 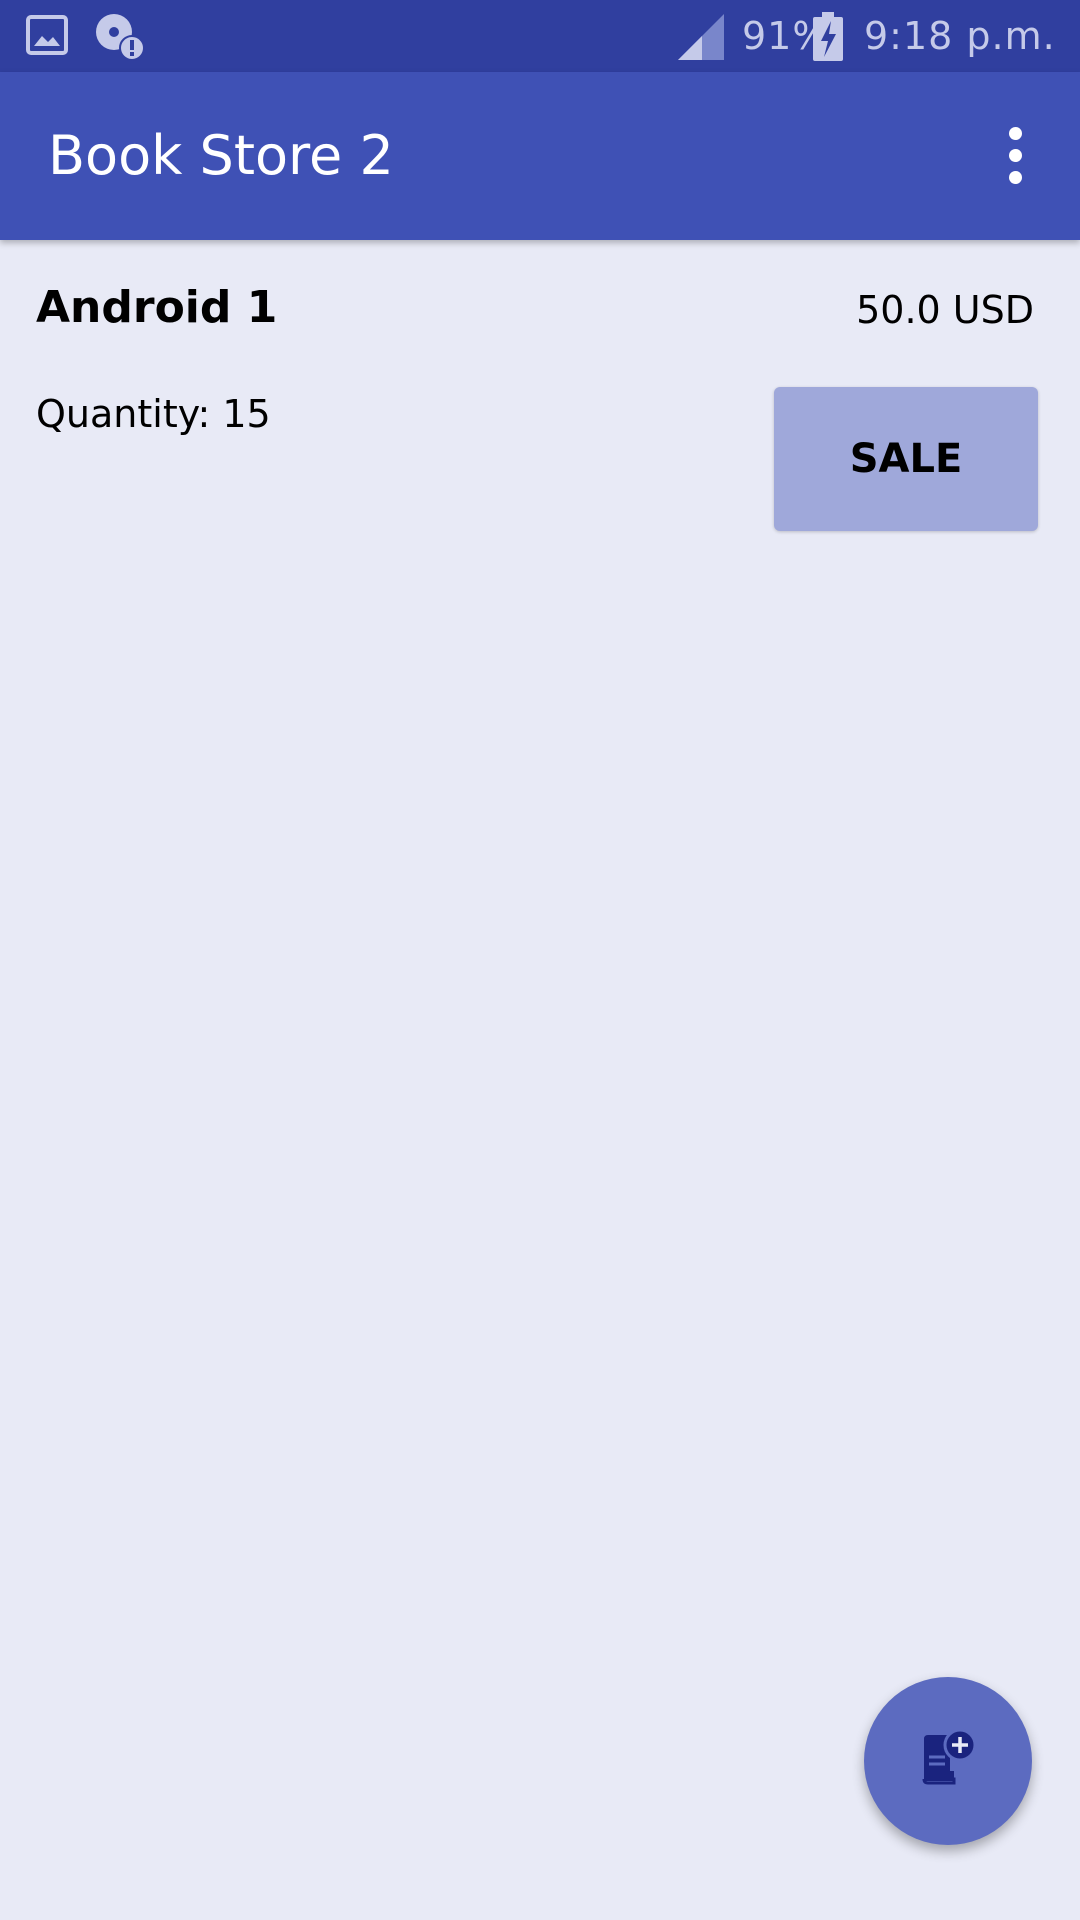 I want to click on add-book-button, so click(x=948, y=1761).